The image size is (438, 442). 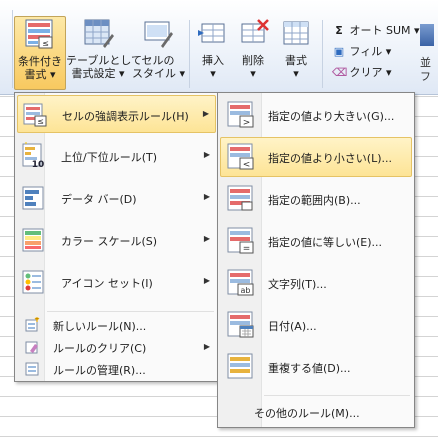 I want to click on data-bars-icon, so click(x=34, y=199).